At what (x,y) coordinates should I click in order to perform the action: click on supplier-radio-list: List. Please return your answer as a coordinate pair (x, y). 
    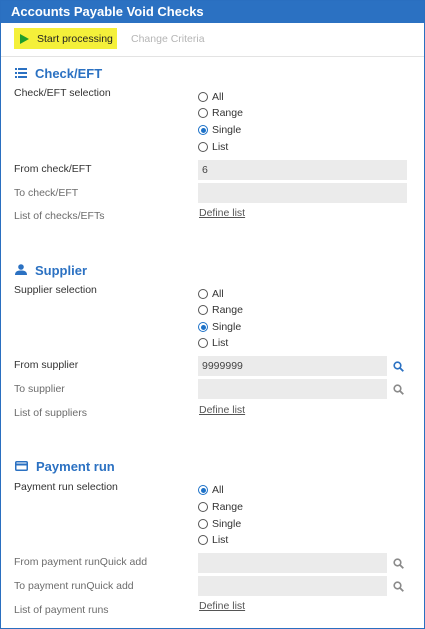
    Looking at the image, I should click on (213, 343).